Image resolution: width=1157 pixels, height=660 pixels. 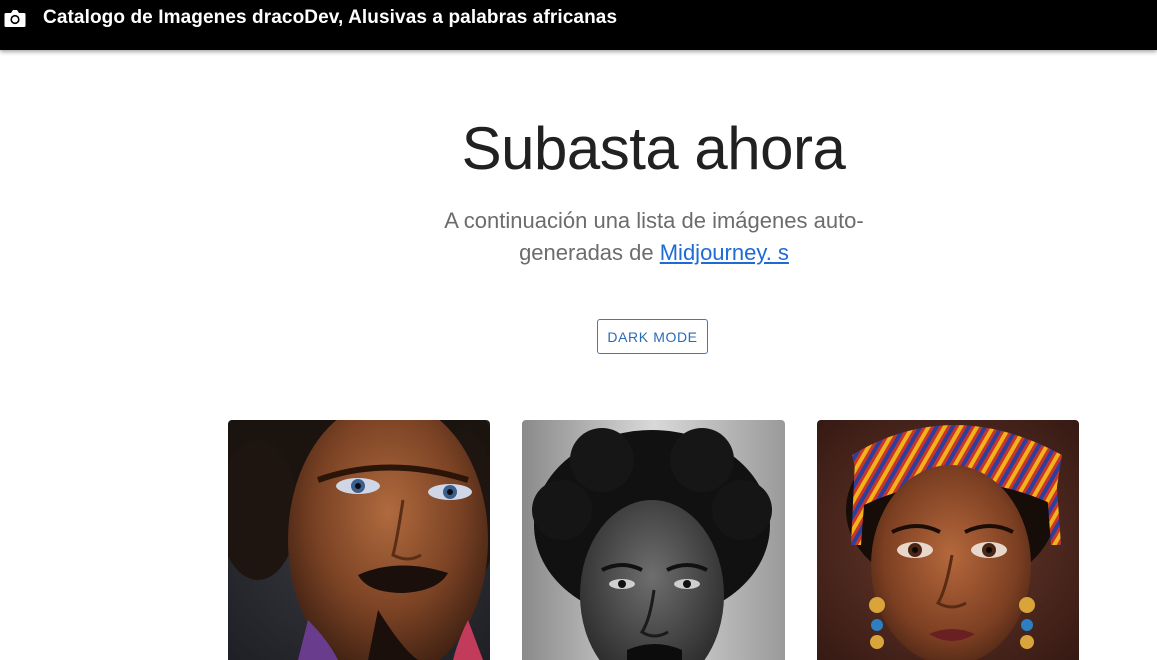 What do you see at coordinates (653, 148) in the screenshot?
I see `page-heading: Subasta ahora` at bounding box center [653, 148].